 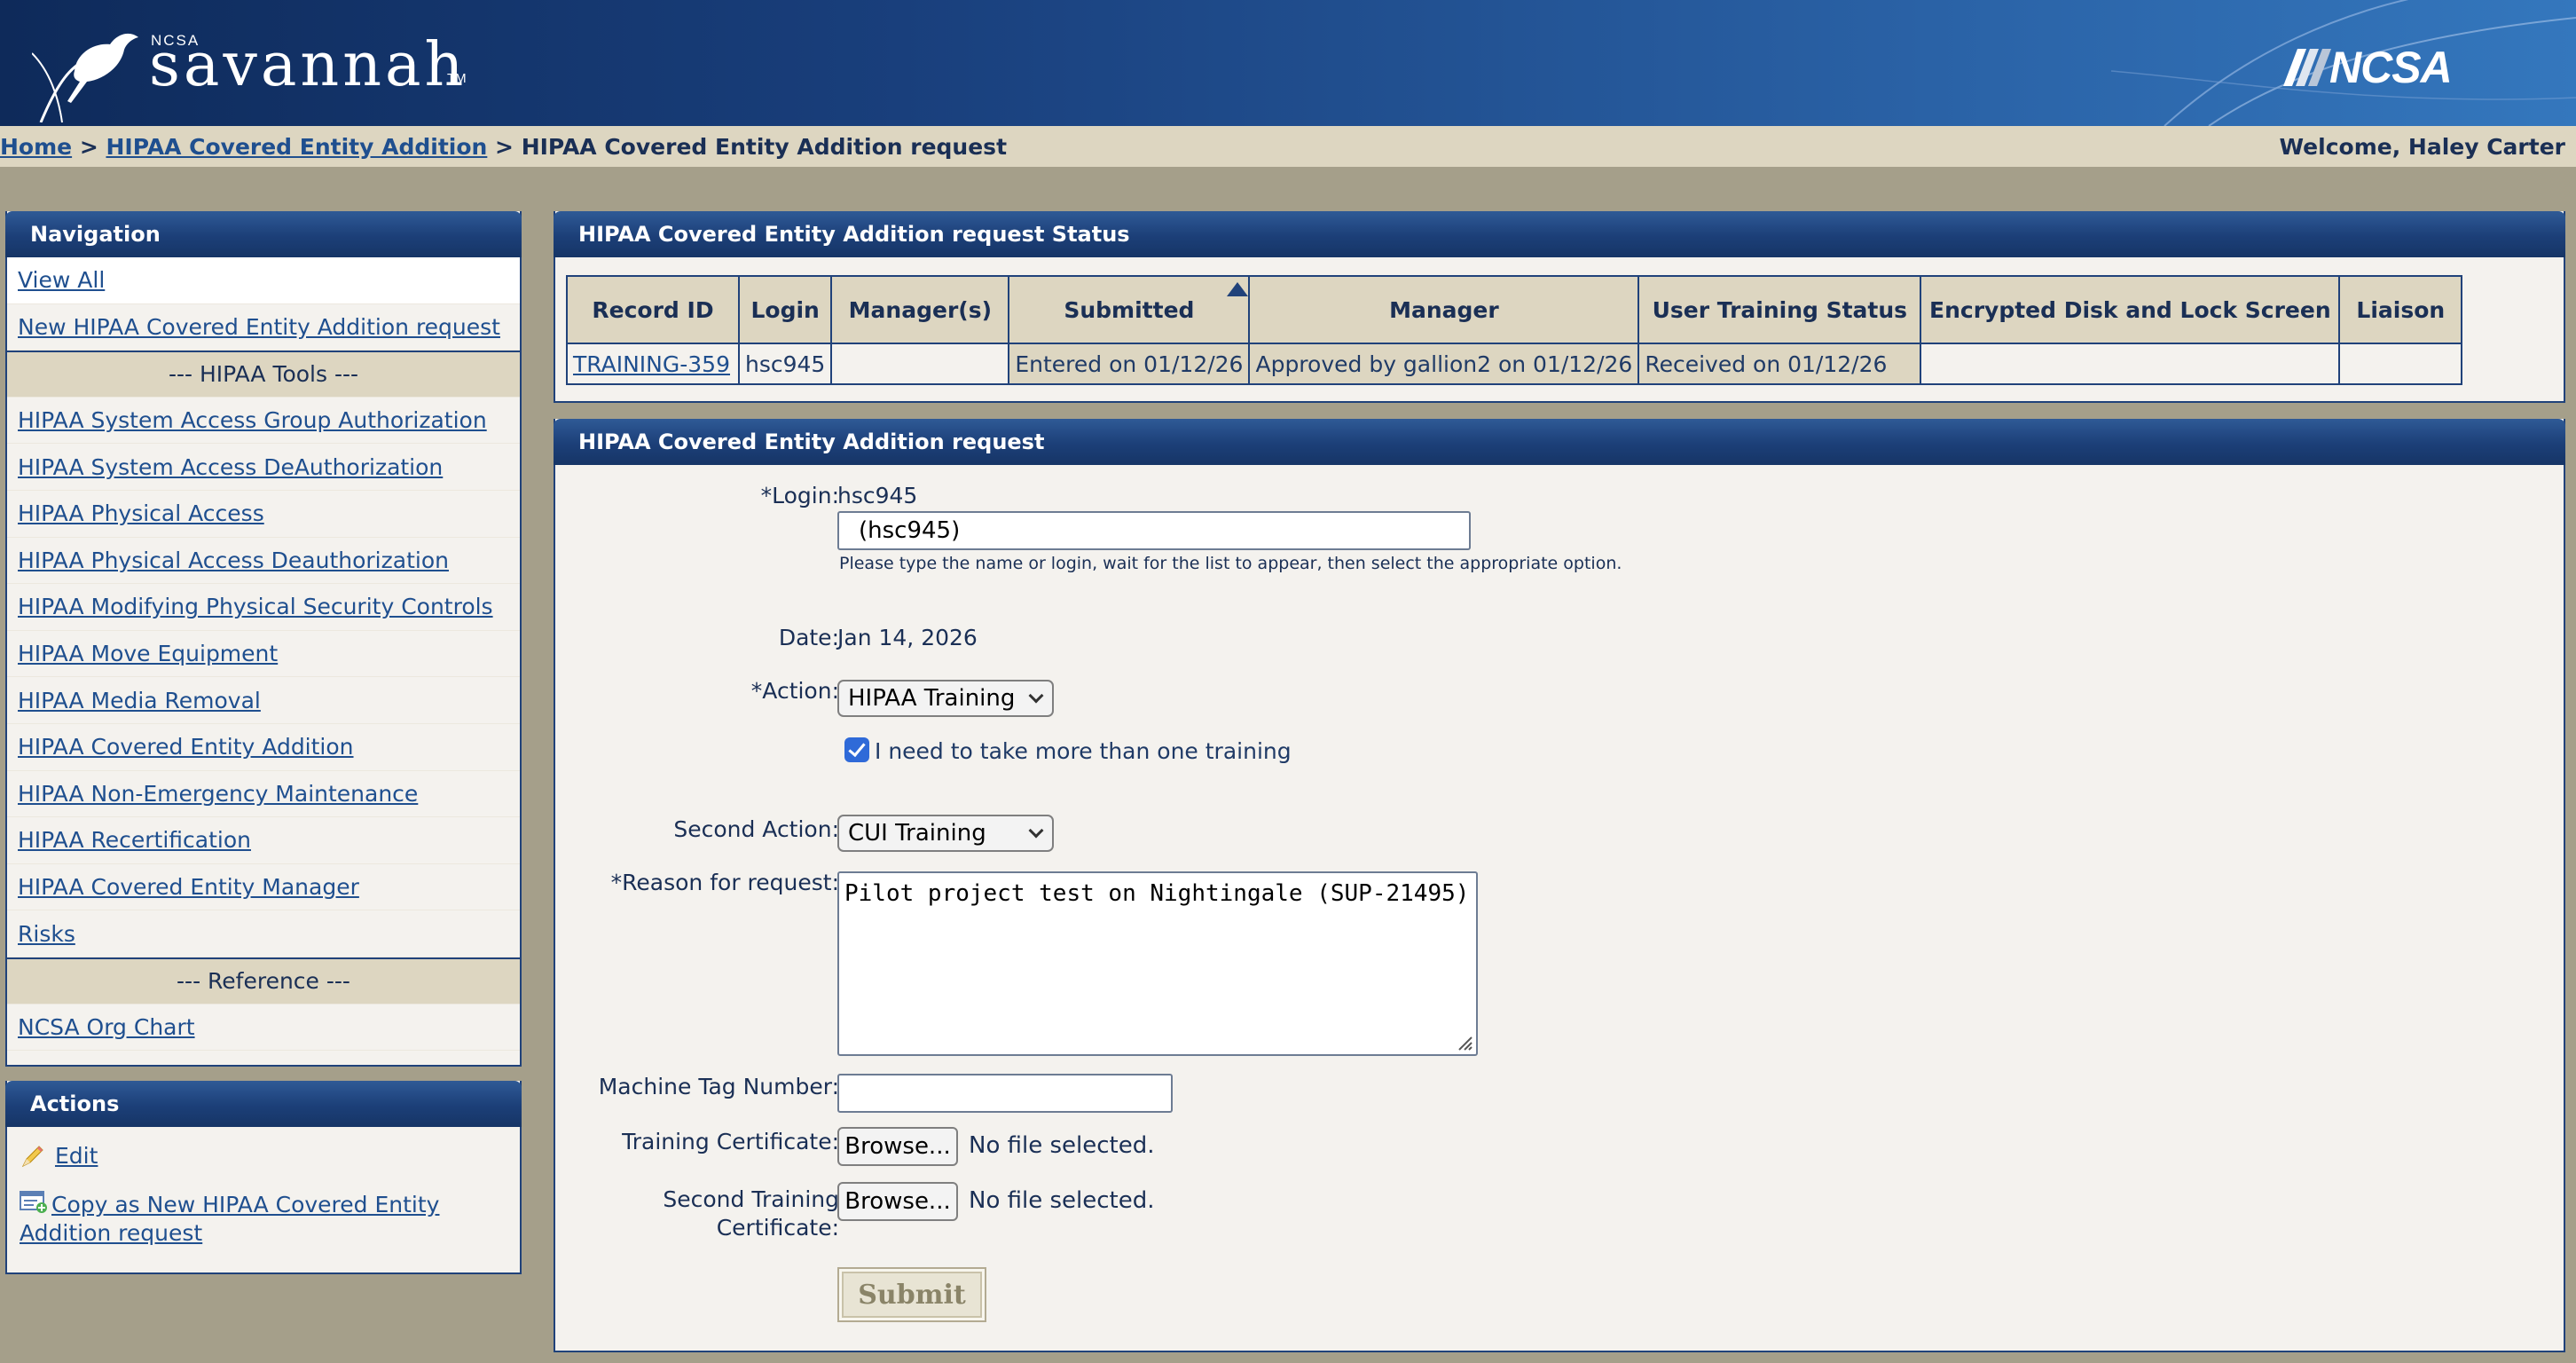 What do you see at coordinates (1265, 695) in the screenshot?
I see `action-row: *Action:` at bounding box center [1265, 695].